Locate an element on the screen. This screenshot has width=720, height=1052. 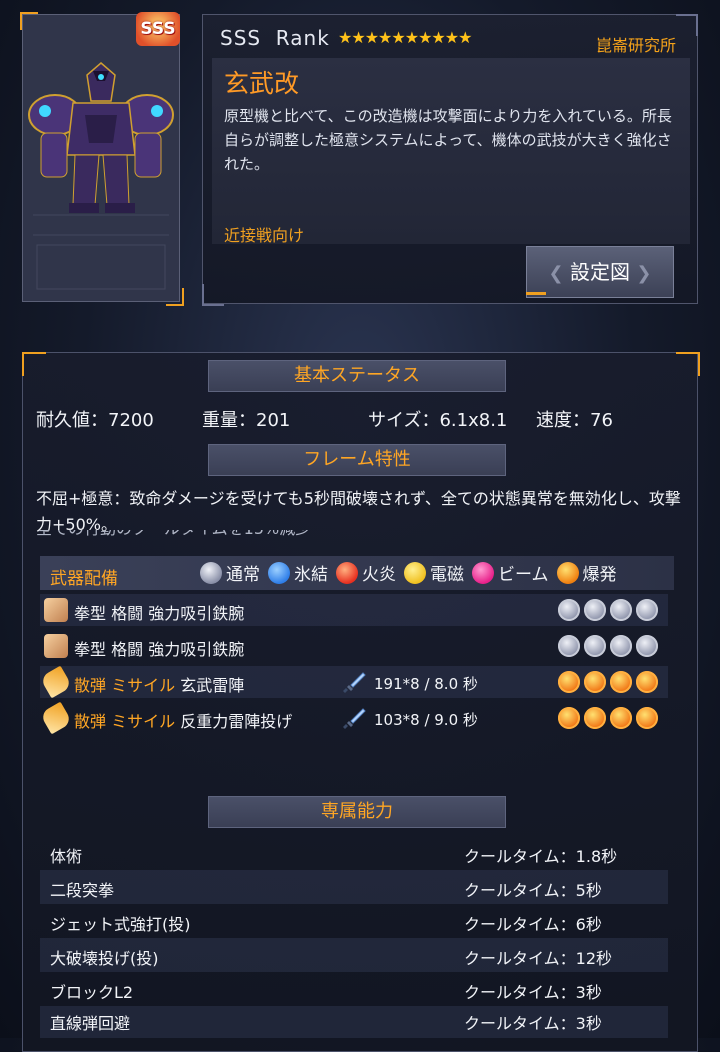
ability-name: ジェット式強打(投) is located at coordinates (120, 924).